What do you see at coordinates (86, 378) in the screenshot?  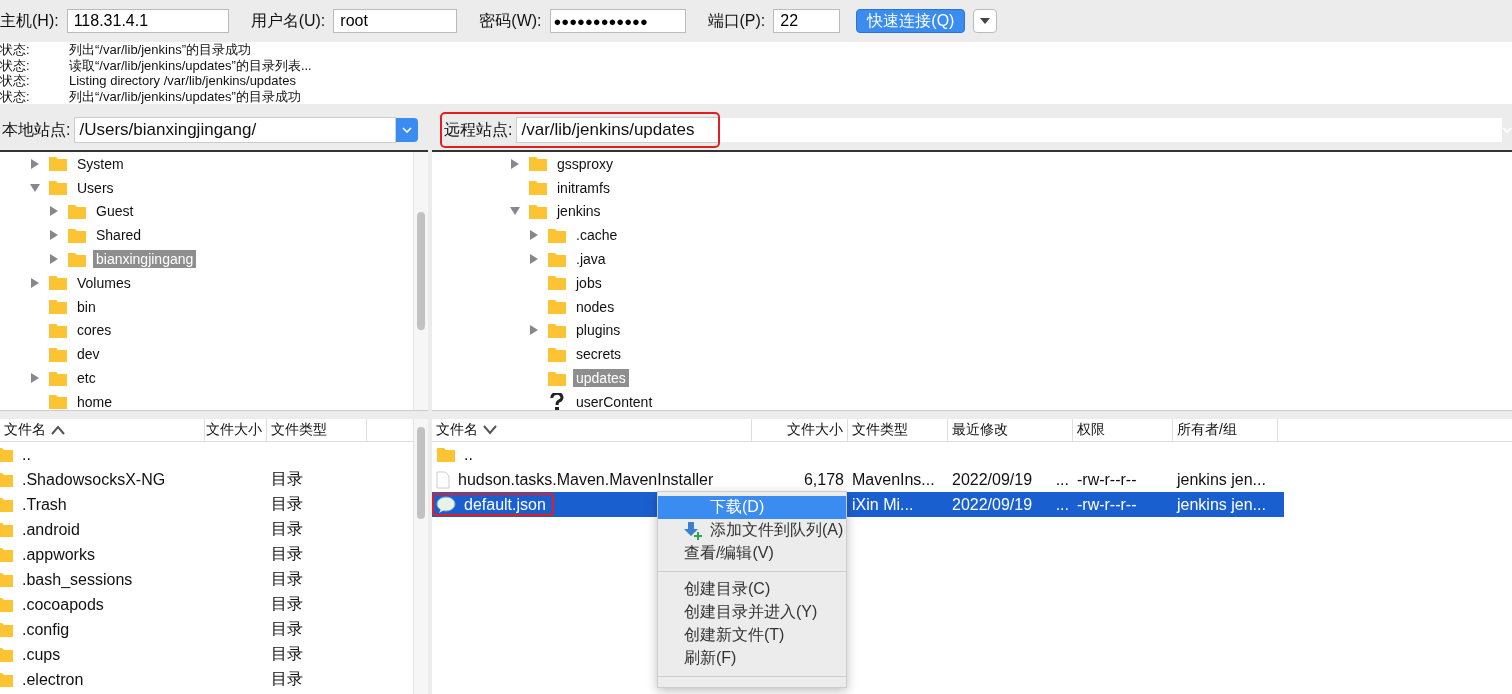 I see `tree-item: etc` at bounding box center [86, 378].